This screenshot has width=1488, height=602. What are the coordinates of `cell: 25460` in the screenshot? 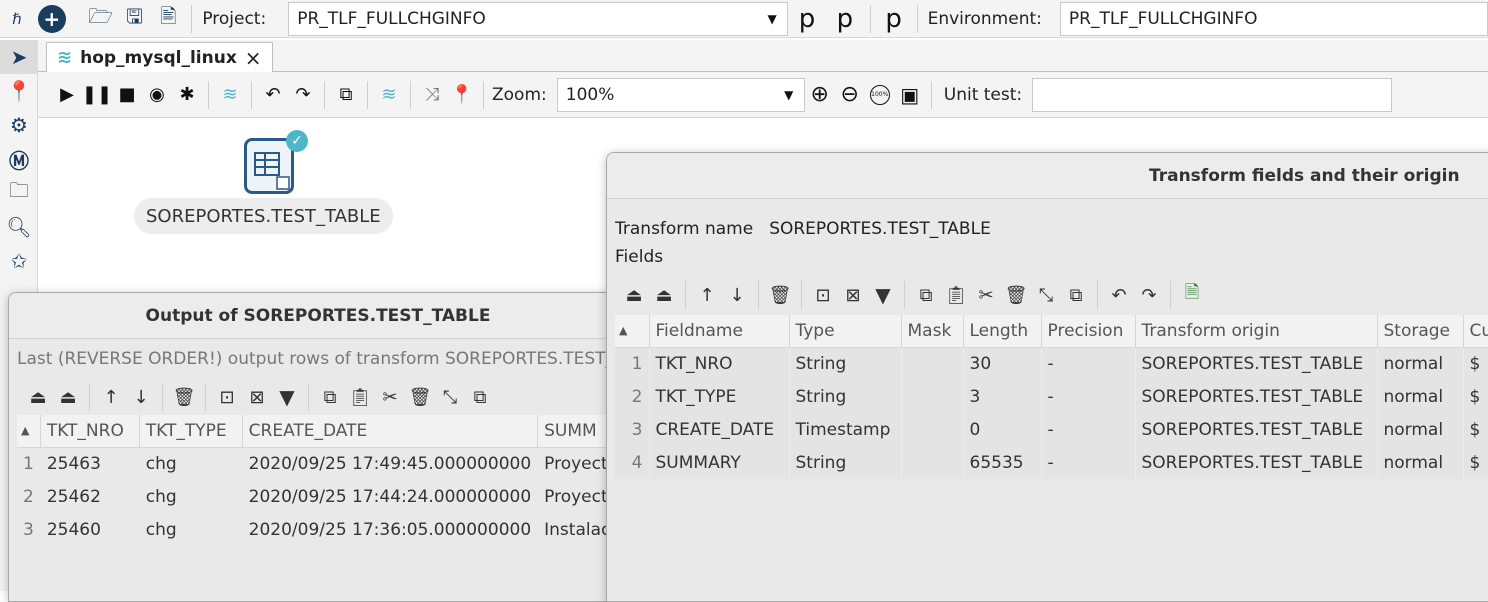 It's located at (90, 529).